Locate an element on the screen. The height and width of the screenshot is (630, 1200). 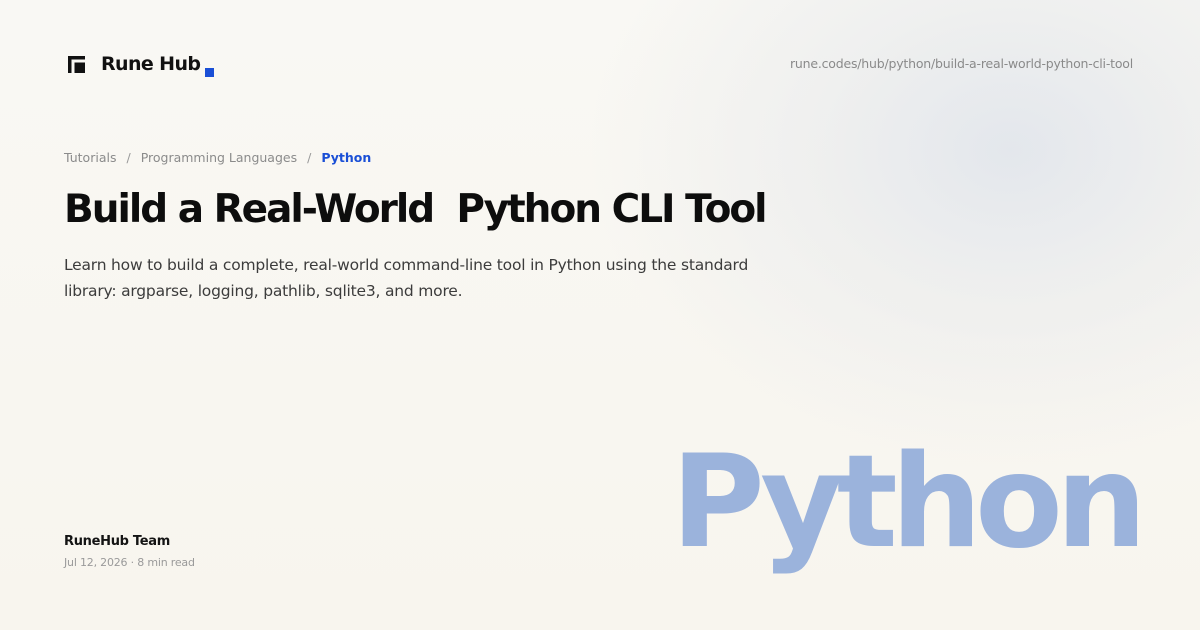
brand-accent-dot is located at coordinates (210, 72).